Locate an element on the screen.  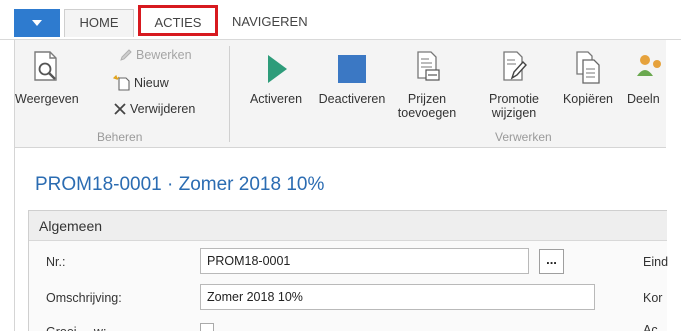
weergeven-label: Weergeven is located at coordinates (47, 99).